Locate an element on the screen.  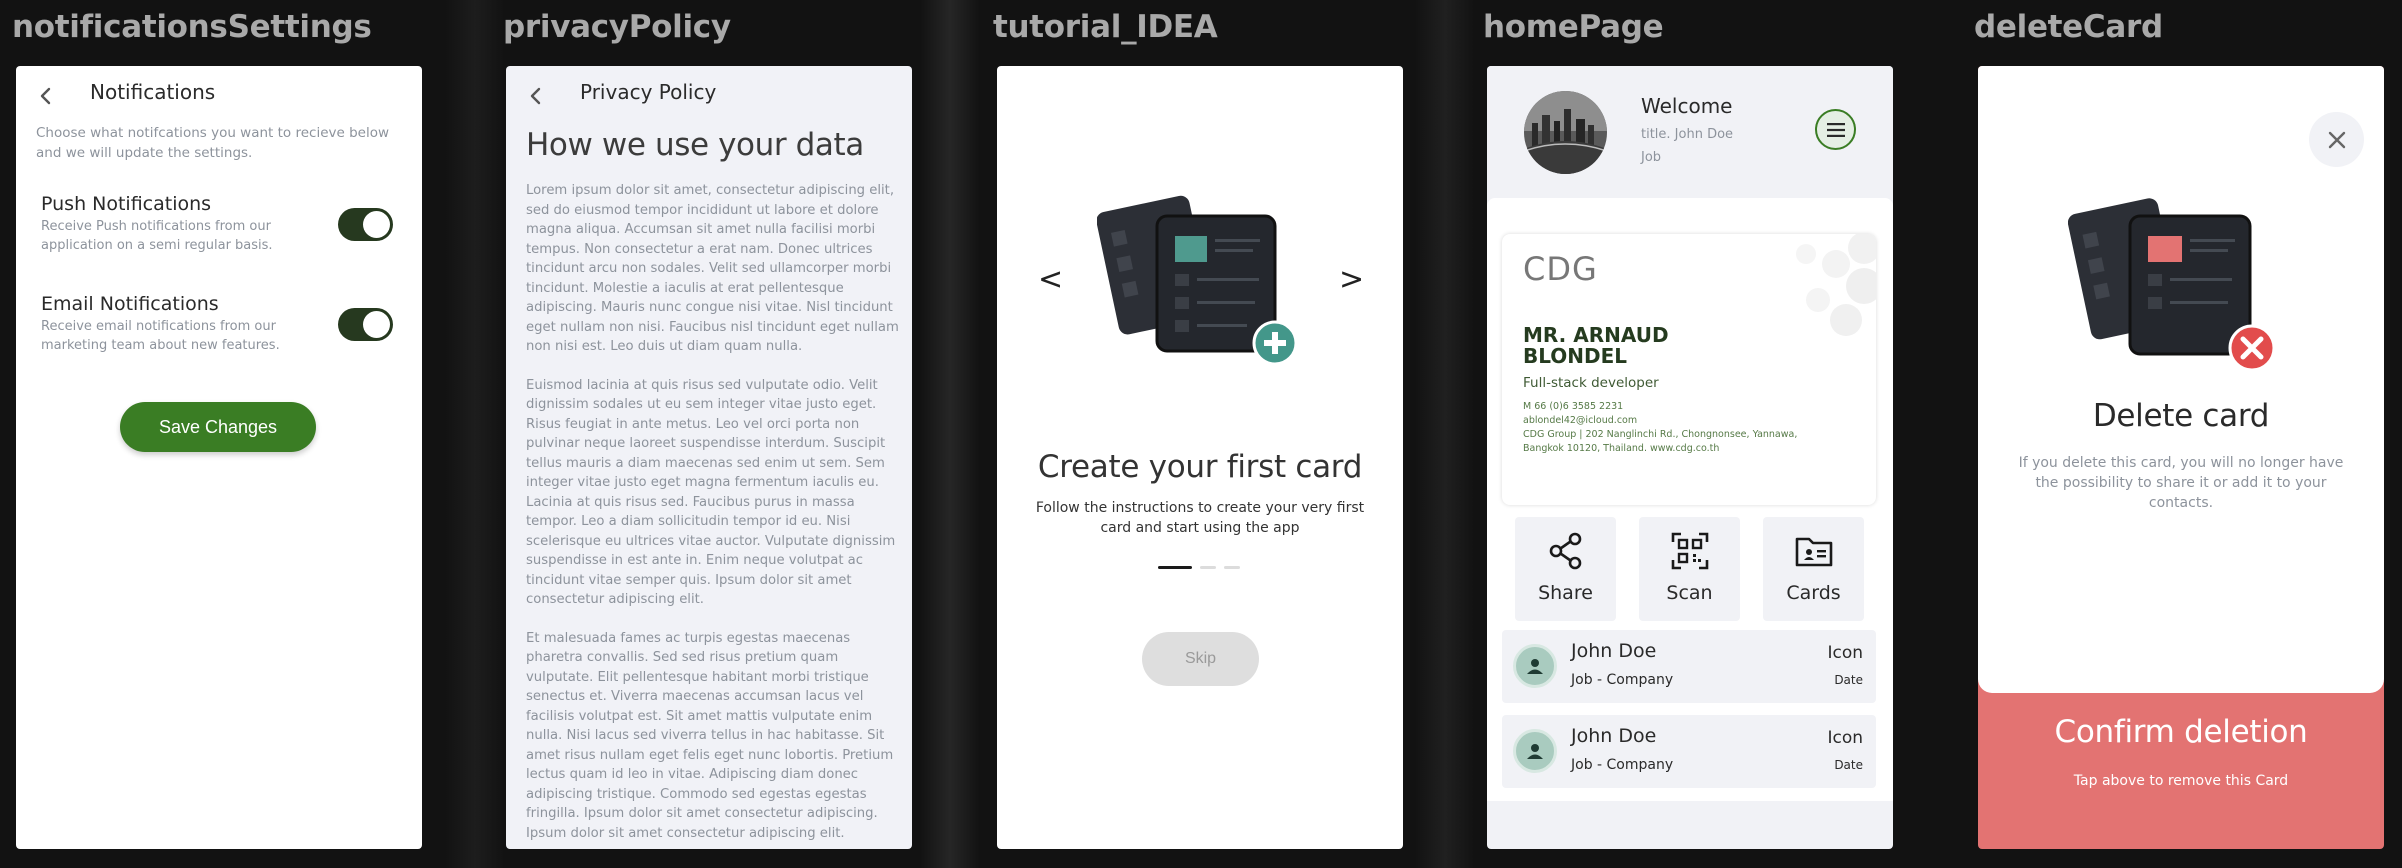
avatar is located at coordinates (1565, 132).